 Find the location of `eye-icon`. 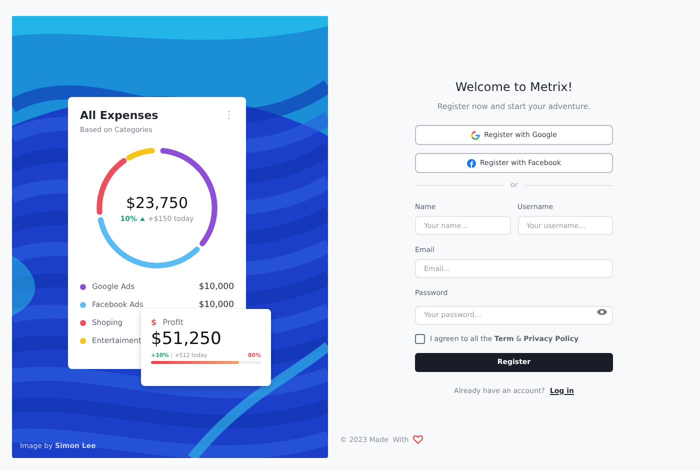

eye-icon is located at coordinates (602, 312).